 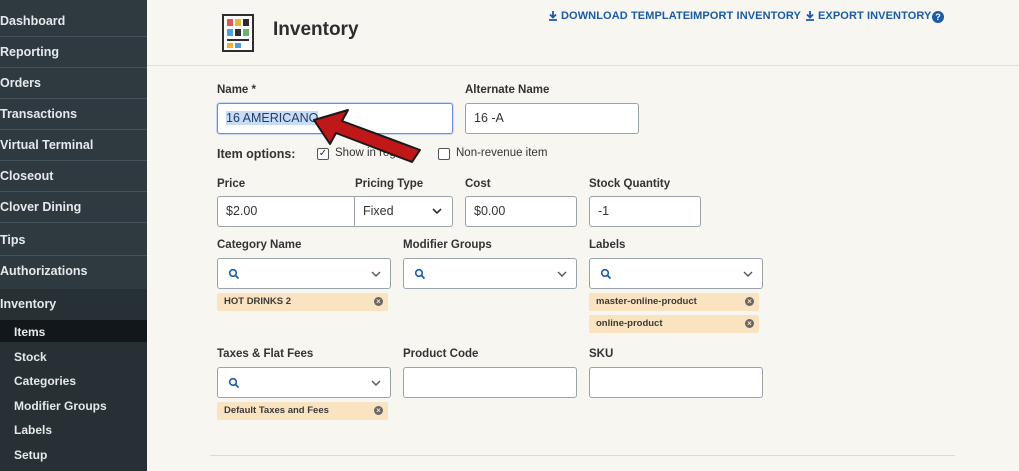 I want to click on sidebar-item-tips: Tips, so click(x=73, y=240).